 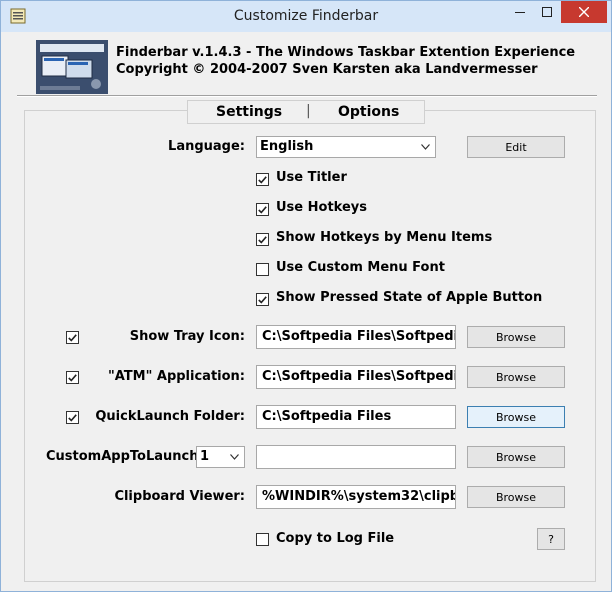 I want to click on atm-app-path-value: C:\Softpedia Files\Softpedia.exe, so click(x=359, y=376).